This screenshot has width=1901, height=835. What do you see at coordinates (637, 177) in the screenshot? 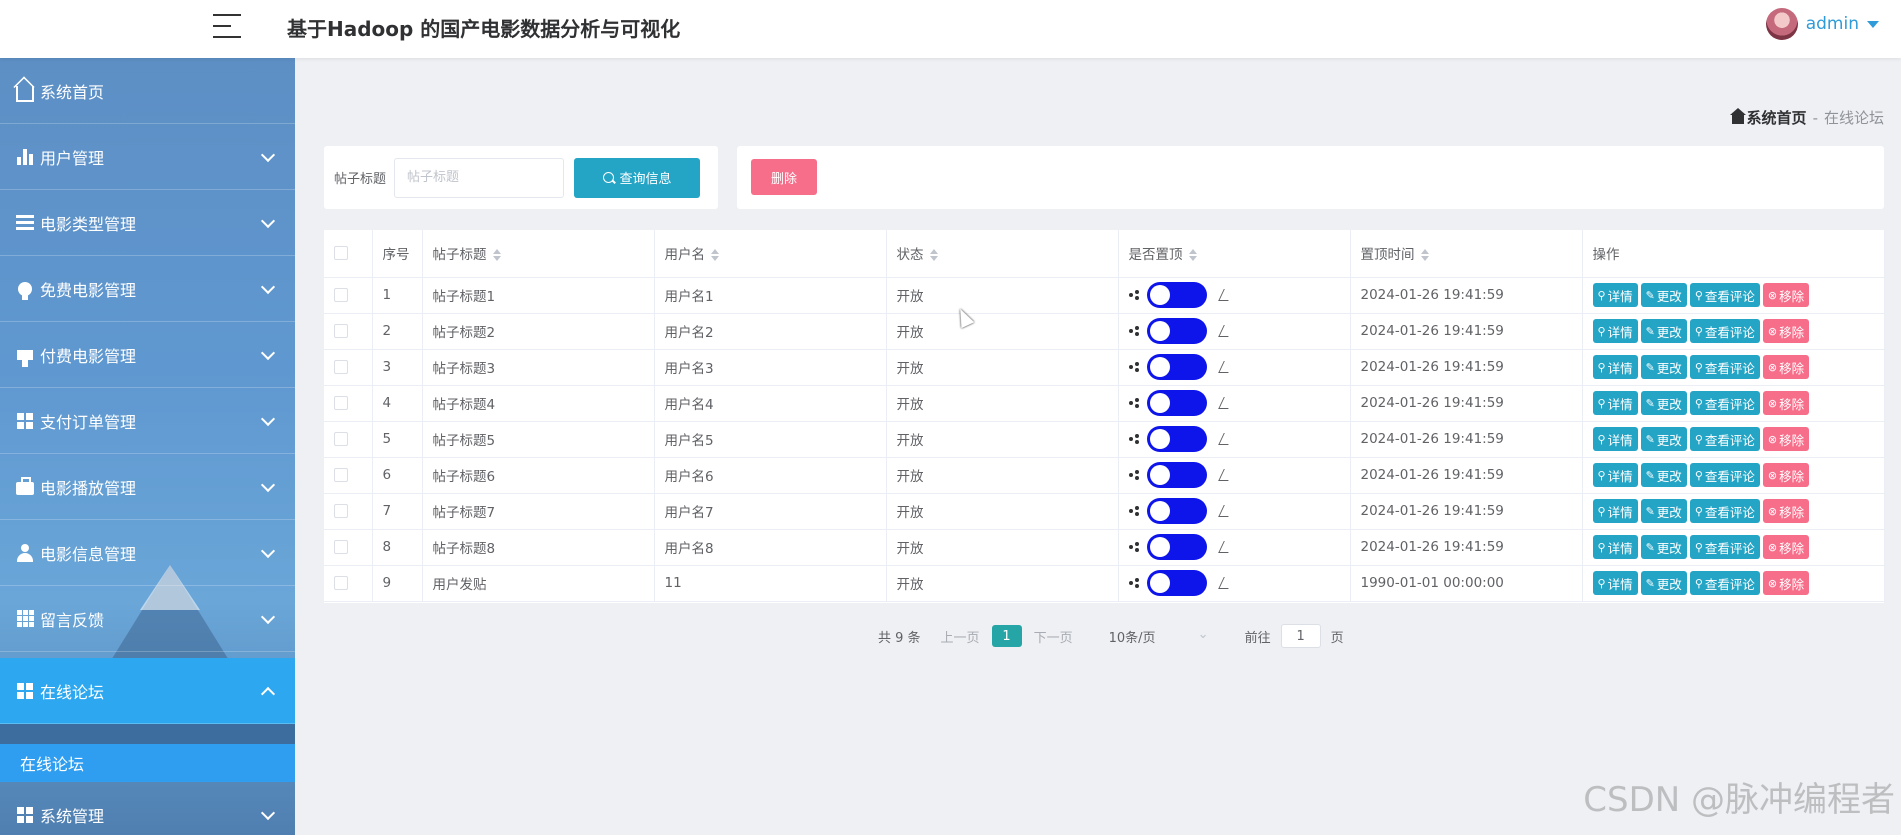
I see `search-button: 查询信息` at bounding box center [637, 177].